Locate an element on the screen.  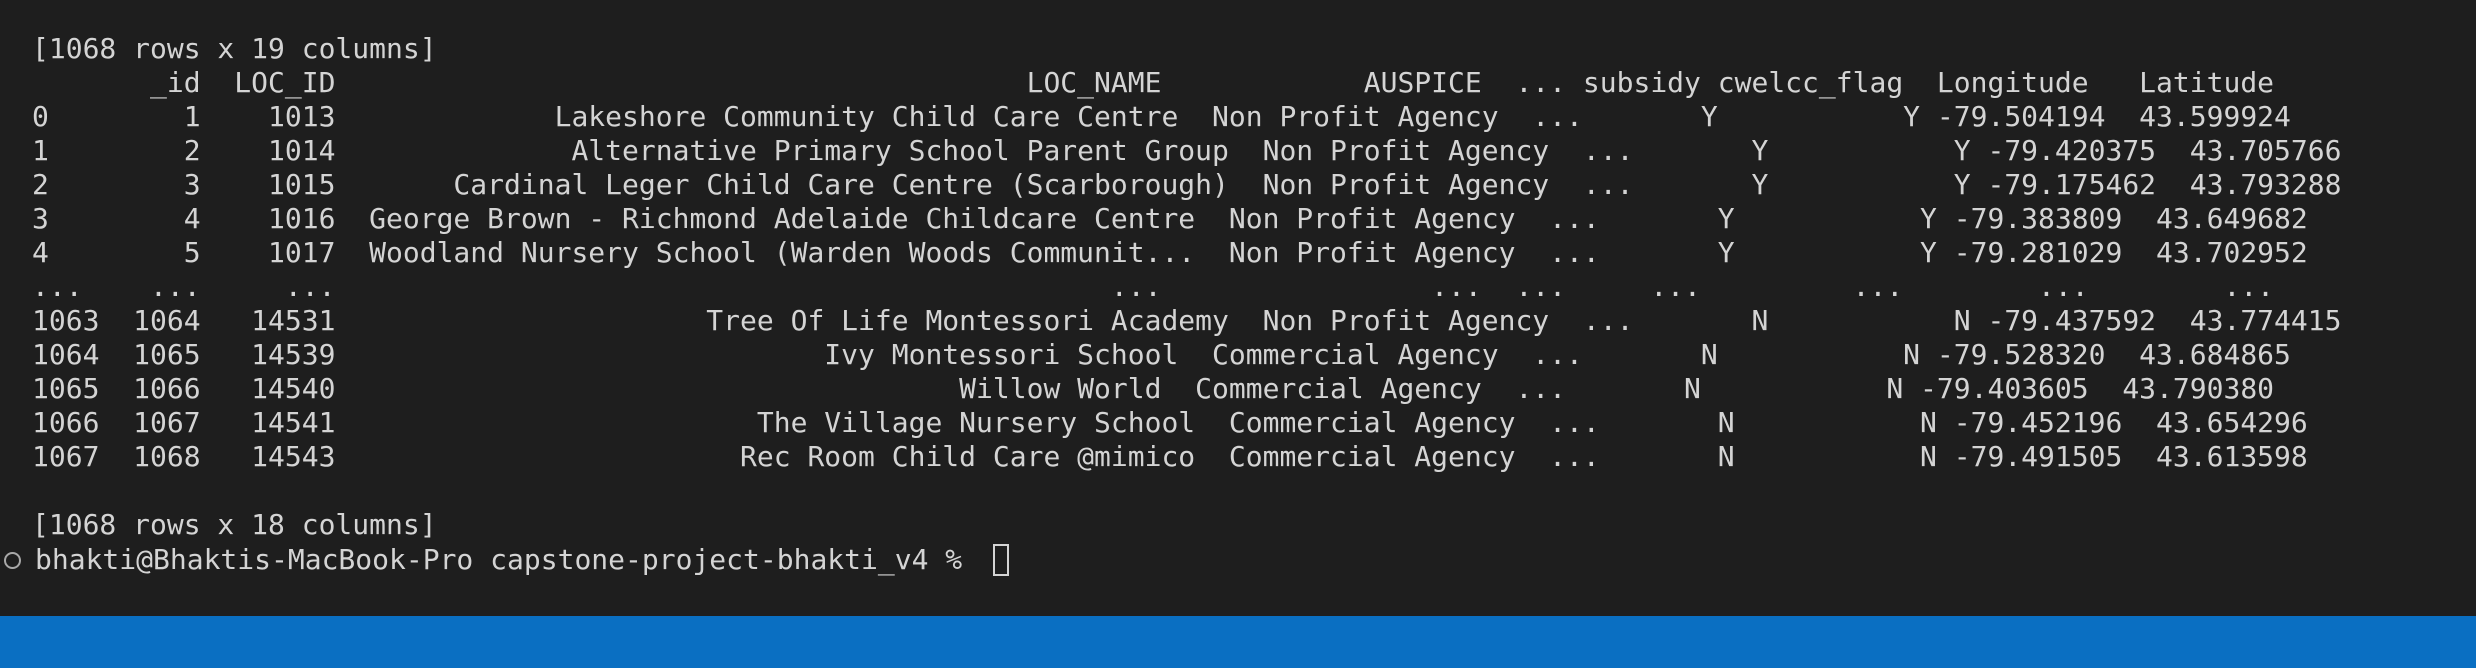
text-cursor is located at coordinates (1001, 560).